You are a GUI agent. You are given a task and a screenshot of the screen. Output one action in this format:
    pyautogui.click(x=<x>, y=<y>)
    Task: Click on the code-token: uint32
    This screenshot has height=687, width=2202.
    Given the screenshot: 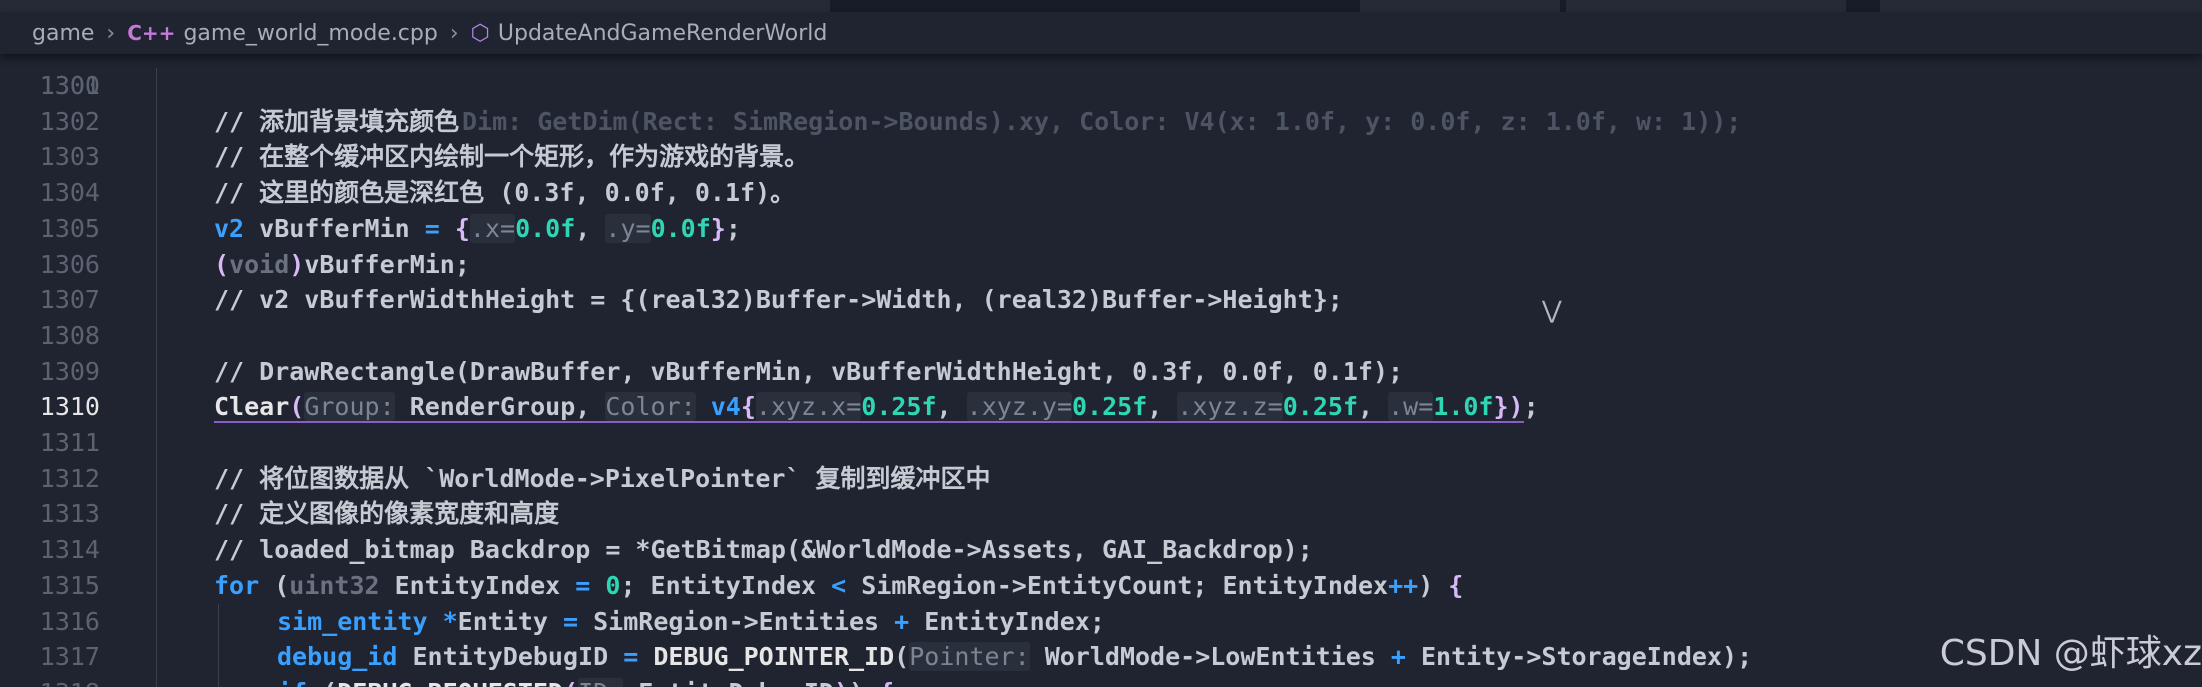 What is the action you would take?
    pyautogui.click(x=334, y=585)
    